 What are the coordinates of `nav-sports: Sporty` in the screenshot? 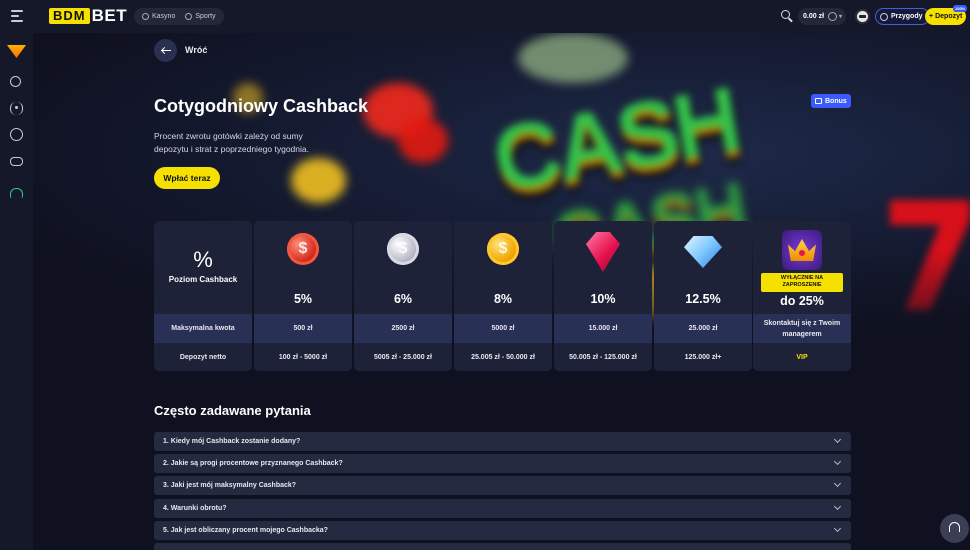 It's located at (200, 16).